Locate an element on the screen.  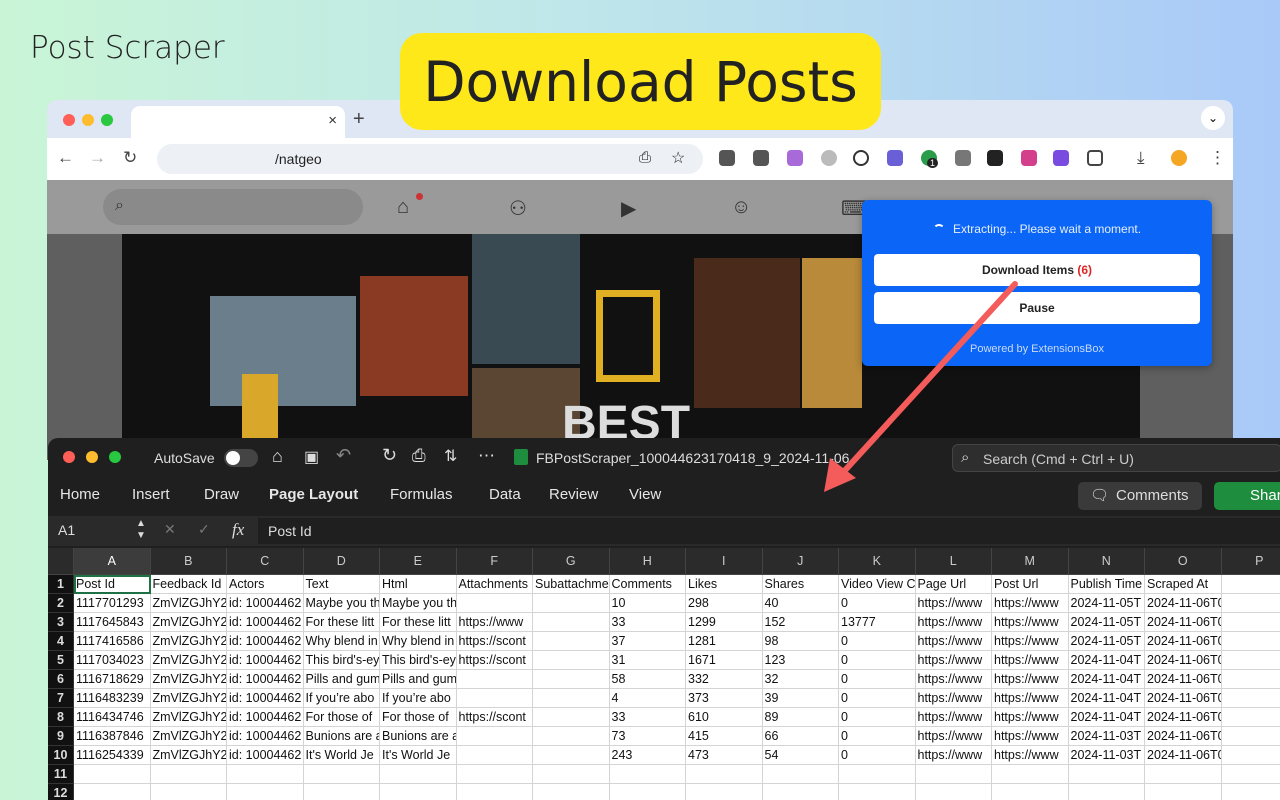
column-header: D is located at coordinates (341, 561).